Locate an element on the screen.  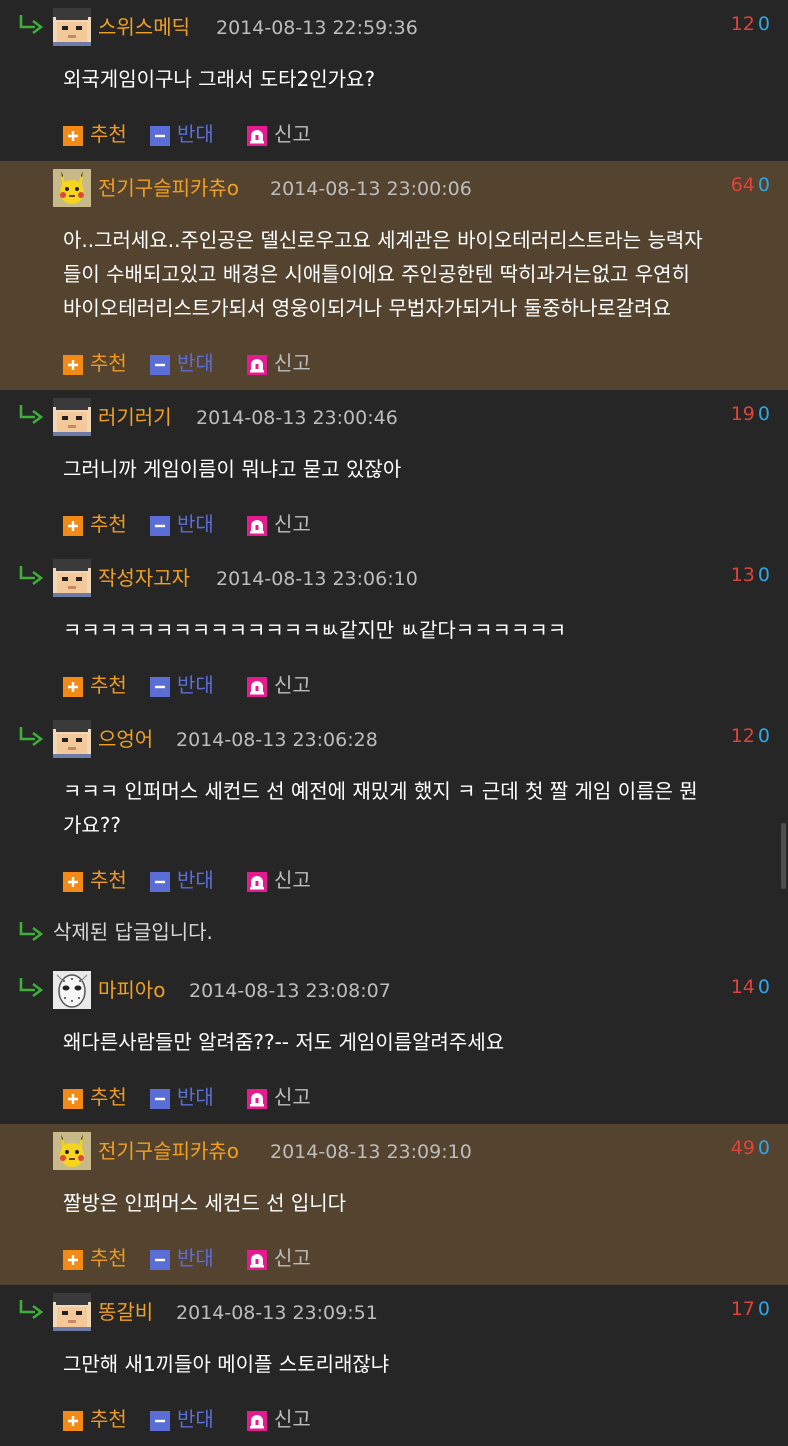
comment-line: 외국게임이구나 그래서 도타2인가요? is located at coordinates (219, 79).